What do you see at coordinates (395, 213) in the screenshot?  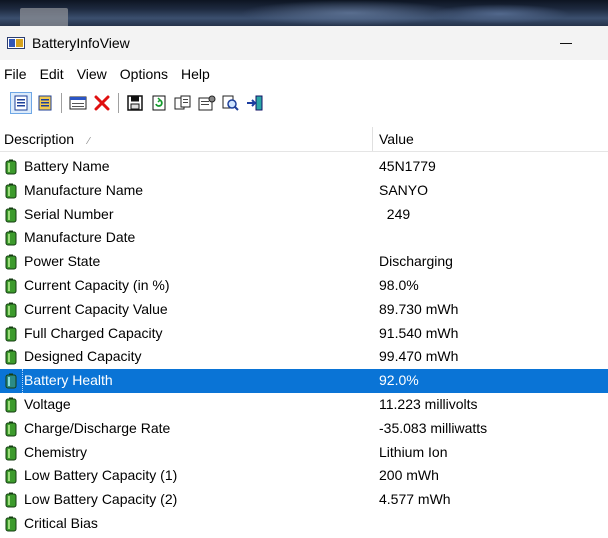 I see `cell-value: 249` at bounding box center [395, 213].